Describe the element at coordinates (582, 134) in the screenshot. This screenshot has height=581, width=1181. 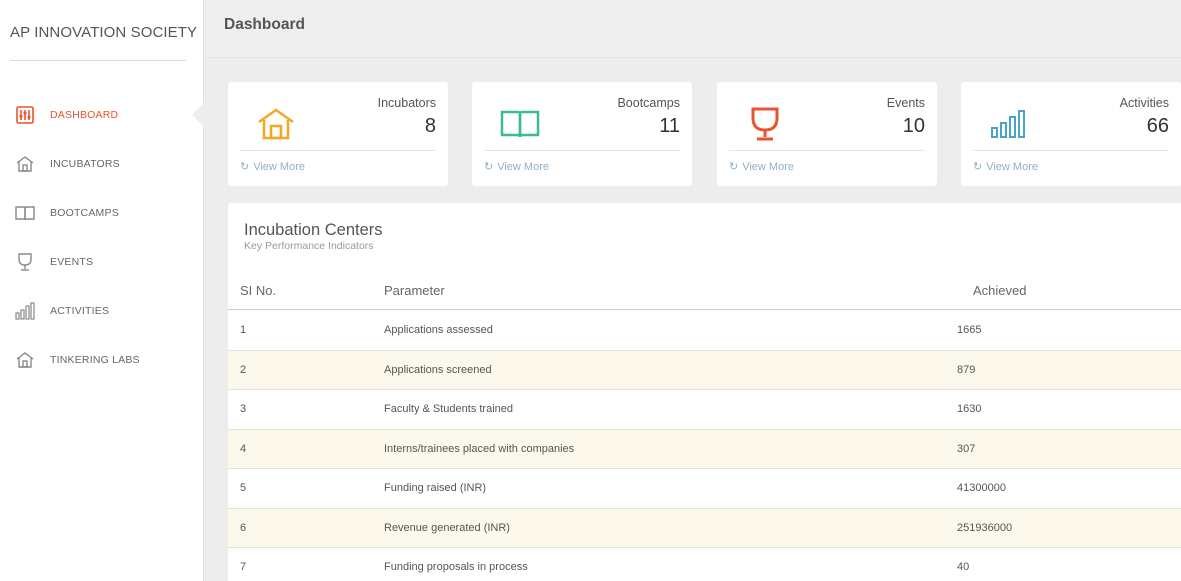
I see `stat-card-bootcamps: Bootcamps 11 ↻ View More` at that location.